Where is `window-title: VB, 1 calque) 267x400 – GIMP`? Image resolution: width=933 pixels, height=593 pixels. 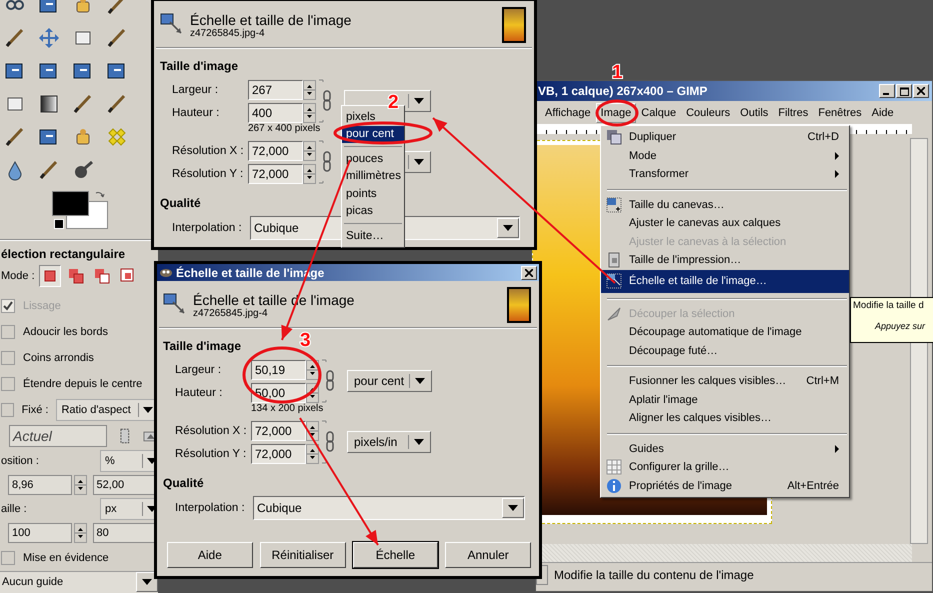
window-title: VB, 1 calque) 267x400 – GIMP is located at coordinates (623, 91).